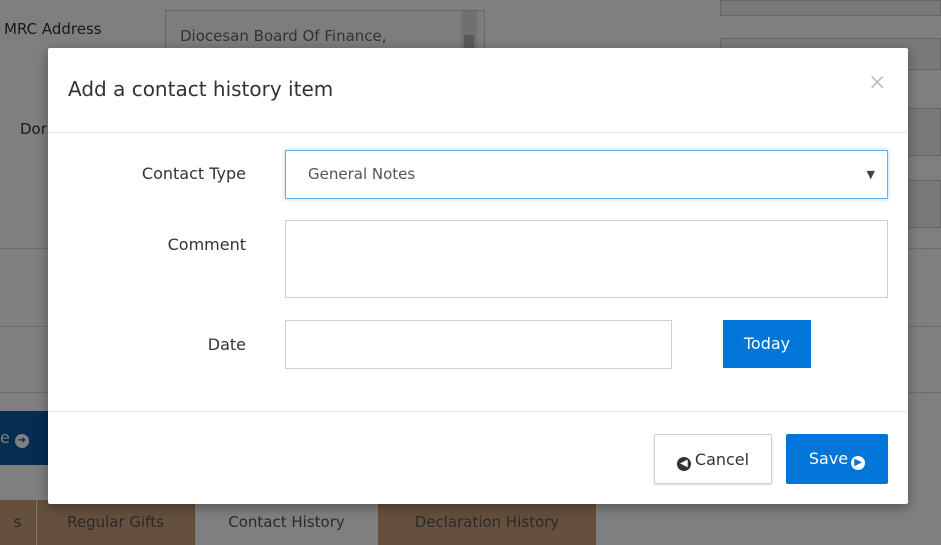 The image size is (941, 545). I want to click on caret-down-icon: ▼, so click(870, 174).